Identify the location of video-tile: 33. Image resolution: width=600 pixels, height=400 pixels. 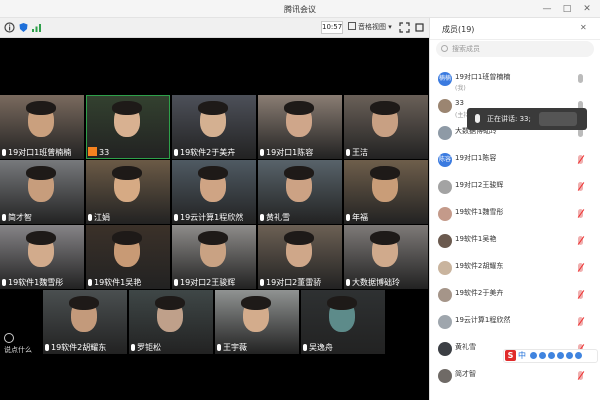
(128, 127).